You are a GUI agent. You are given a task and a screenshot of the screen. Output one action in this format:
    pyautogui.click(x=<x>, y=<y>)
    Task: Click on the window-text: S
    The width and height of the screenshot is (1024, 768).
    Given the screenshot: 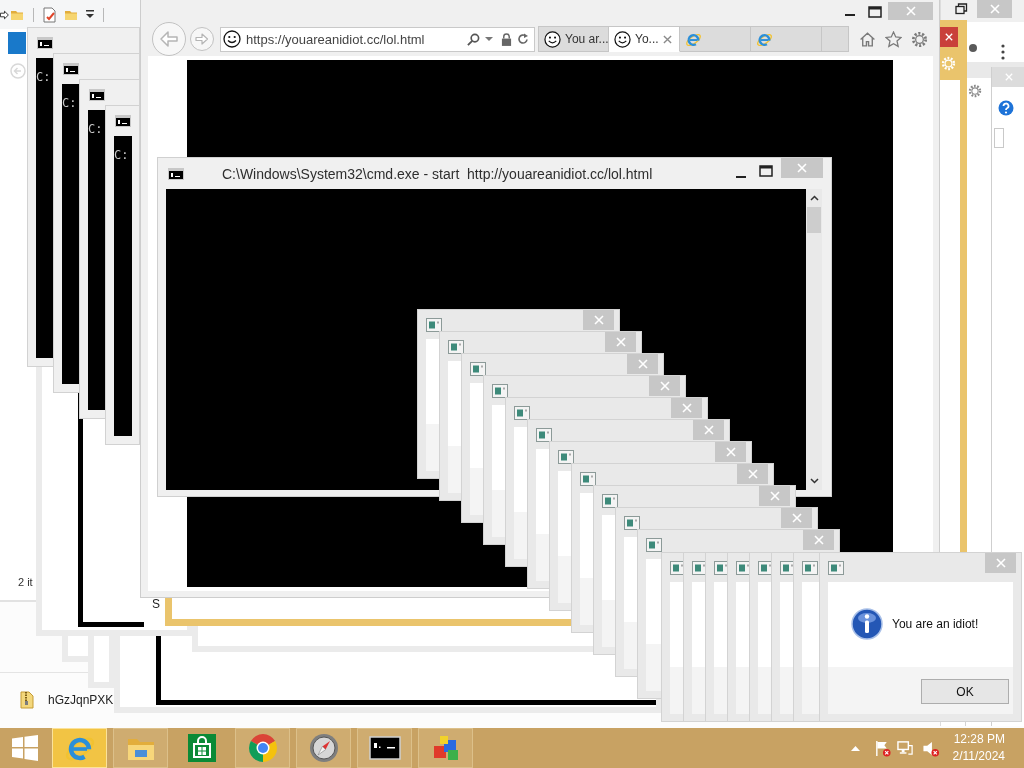 What is the action you would take?
    pyautogui.click(x=156, y=604)
    